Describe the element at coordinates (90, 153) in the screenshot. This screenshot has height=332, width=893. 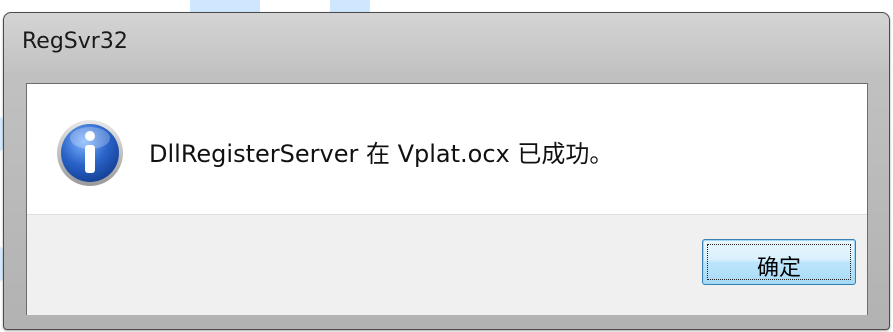
I see `information-icon` at that location.